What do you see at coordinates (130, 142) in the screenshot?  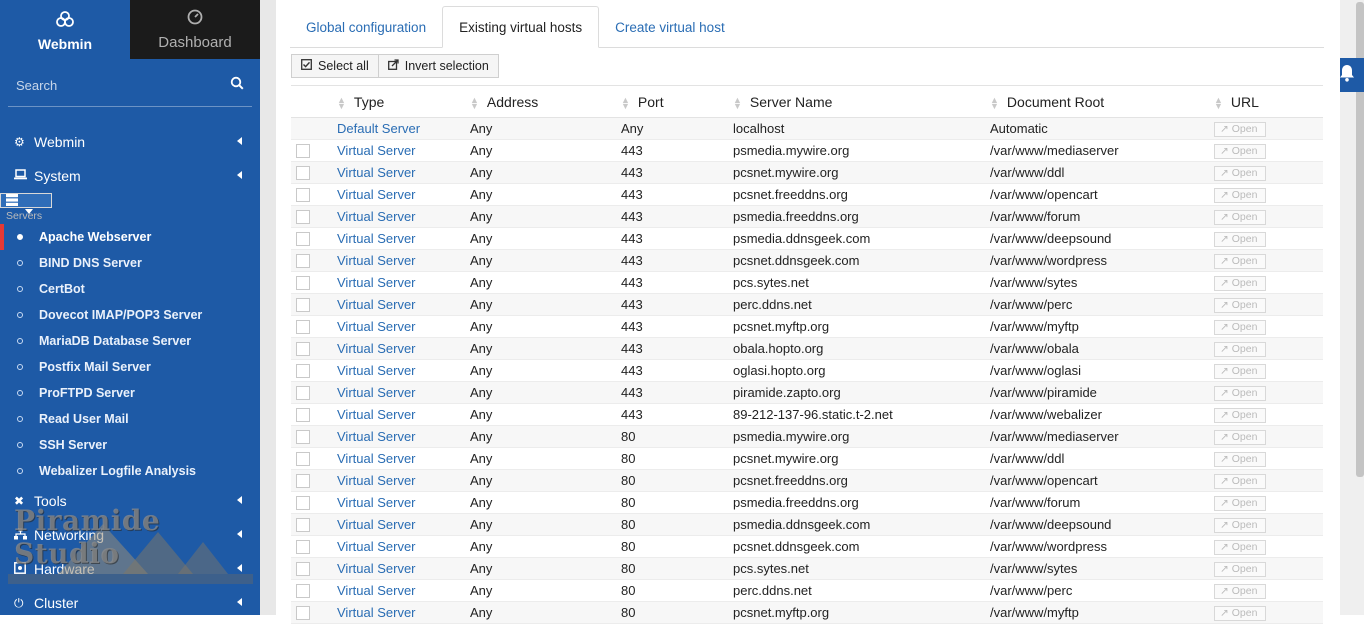 I see `sidebar-item-webmin: ⚙ Webmin` at bounding box center [130, 142].